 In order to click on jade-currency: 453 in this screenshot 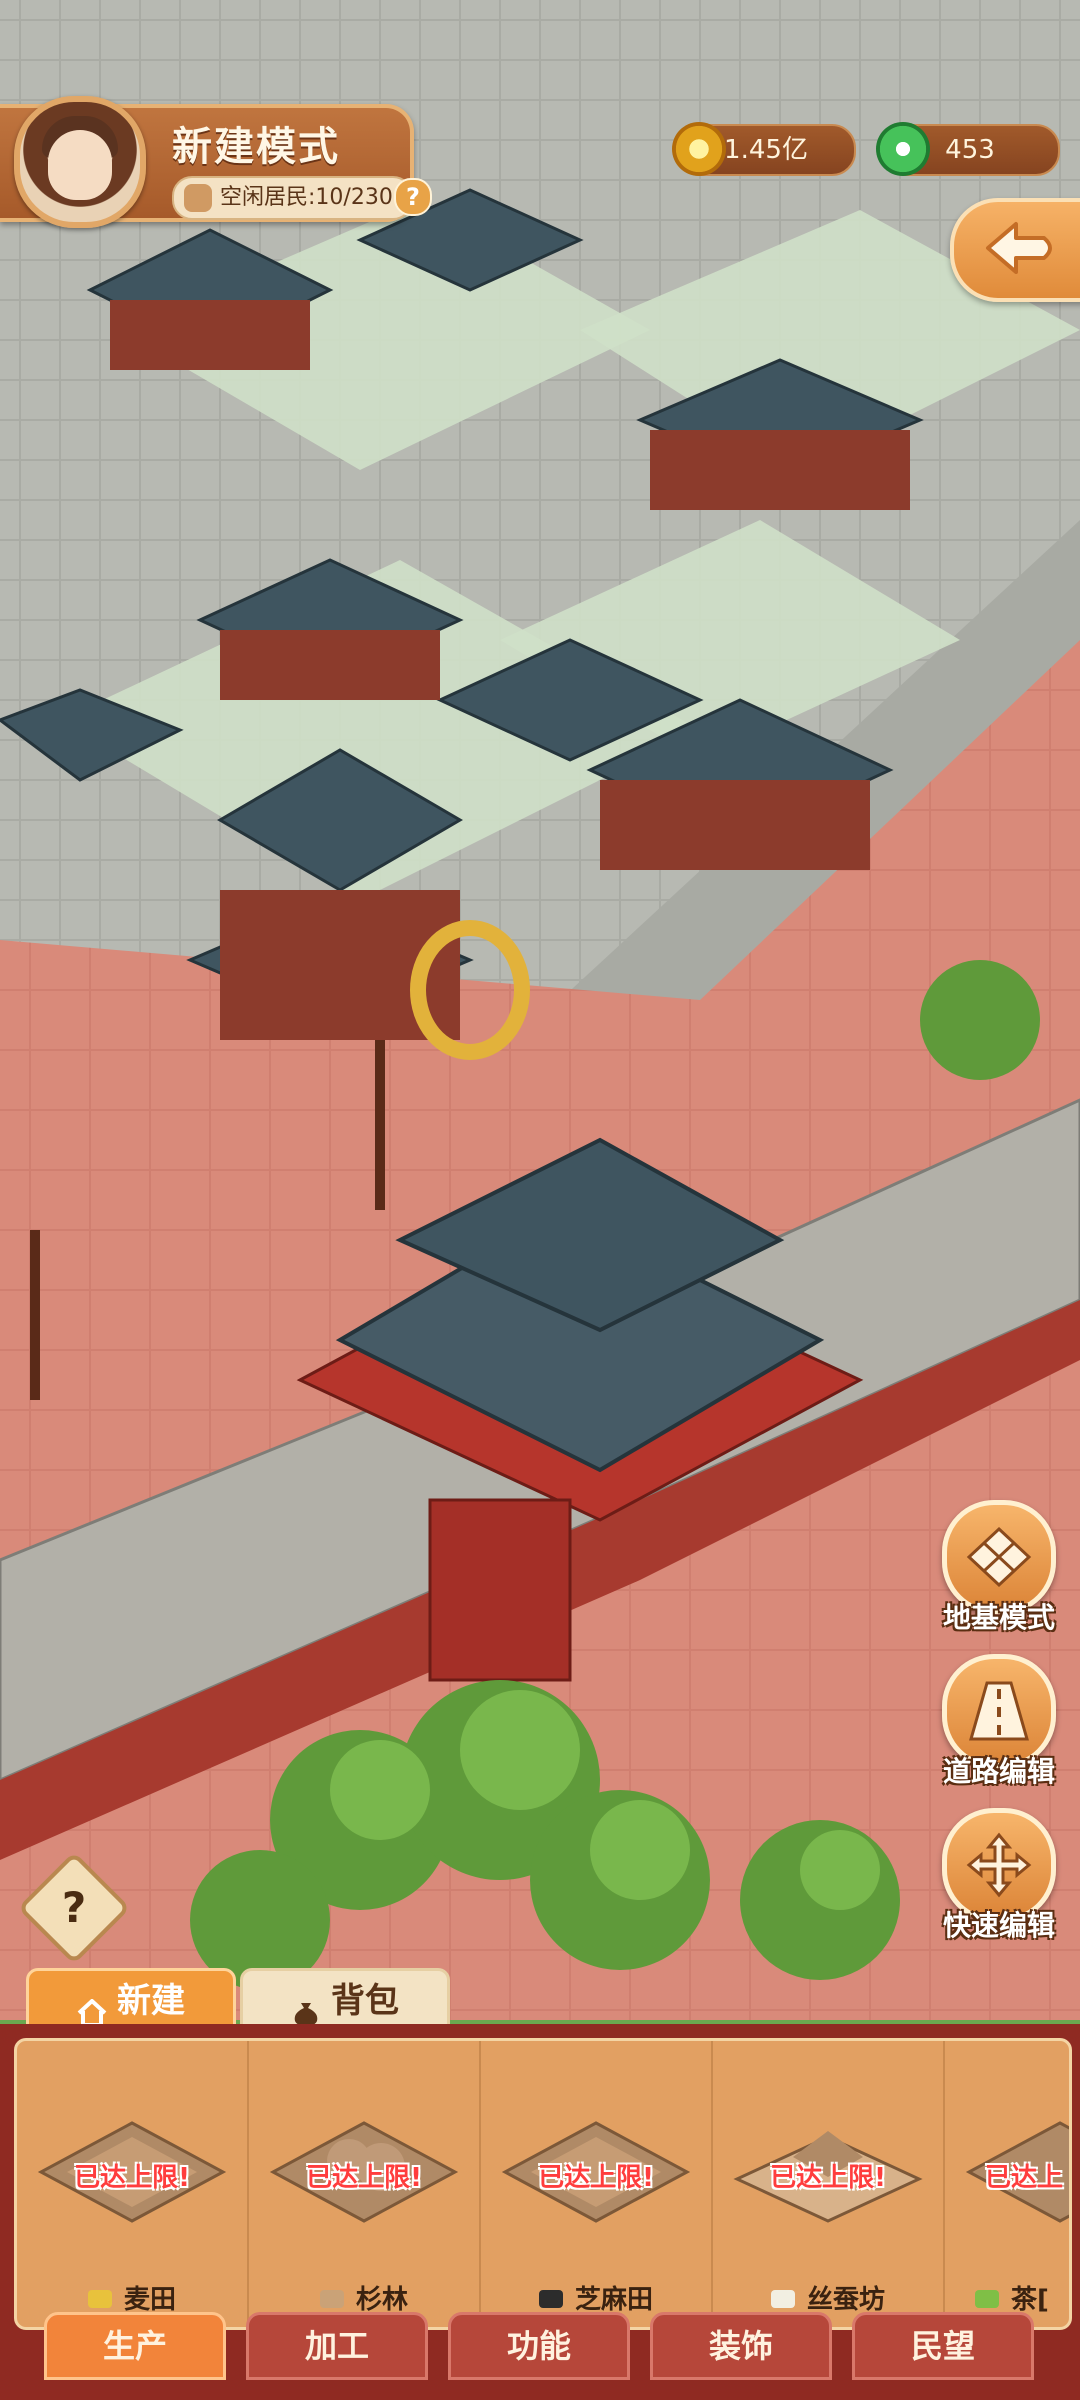, I will do `click(968, 149)`.